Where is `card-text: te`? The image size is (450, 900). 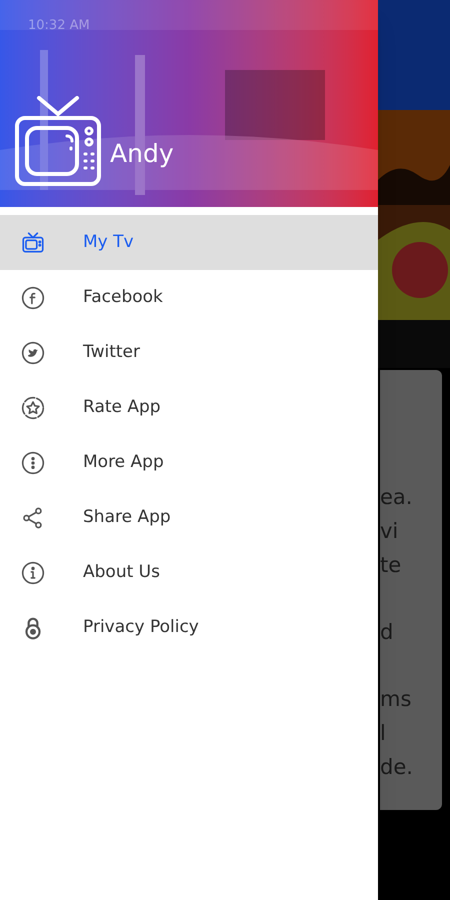
card-text: te is located at coordinates (391, 565).